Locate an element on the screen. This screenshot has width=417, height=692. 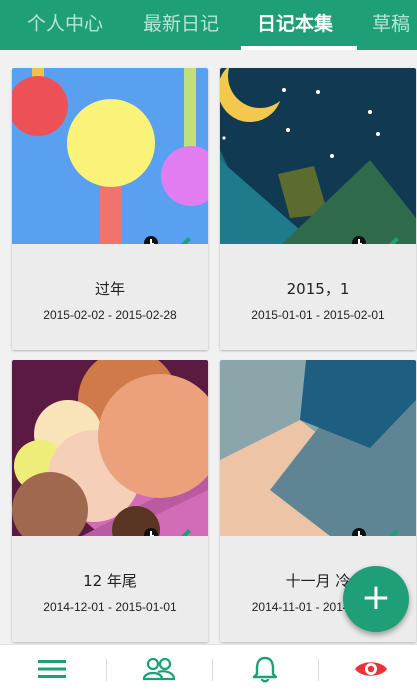
eye-icon is located at coordinates (371, 669).